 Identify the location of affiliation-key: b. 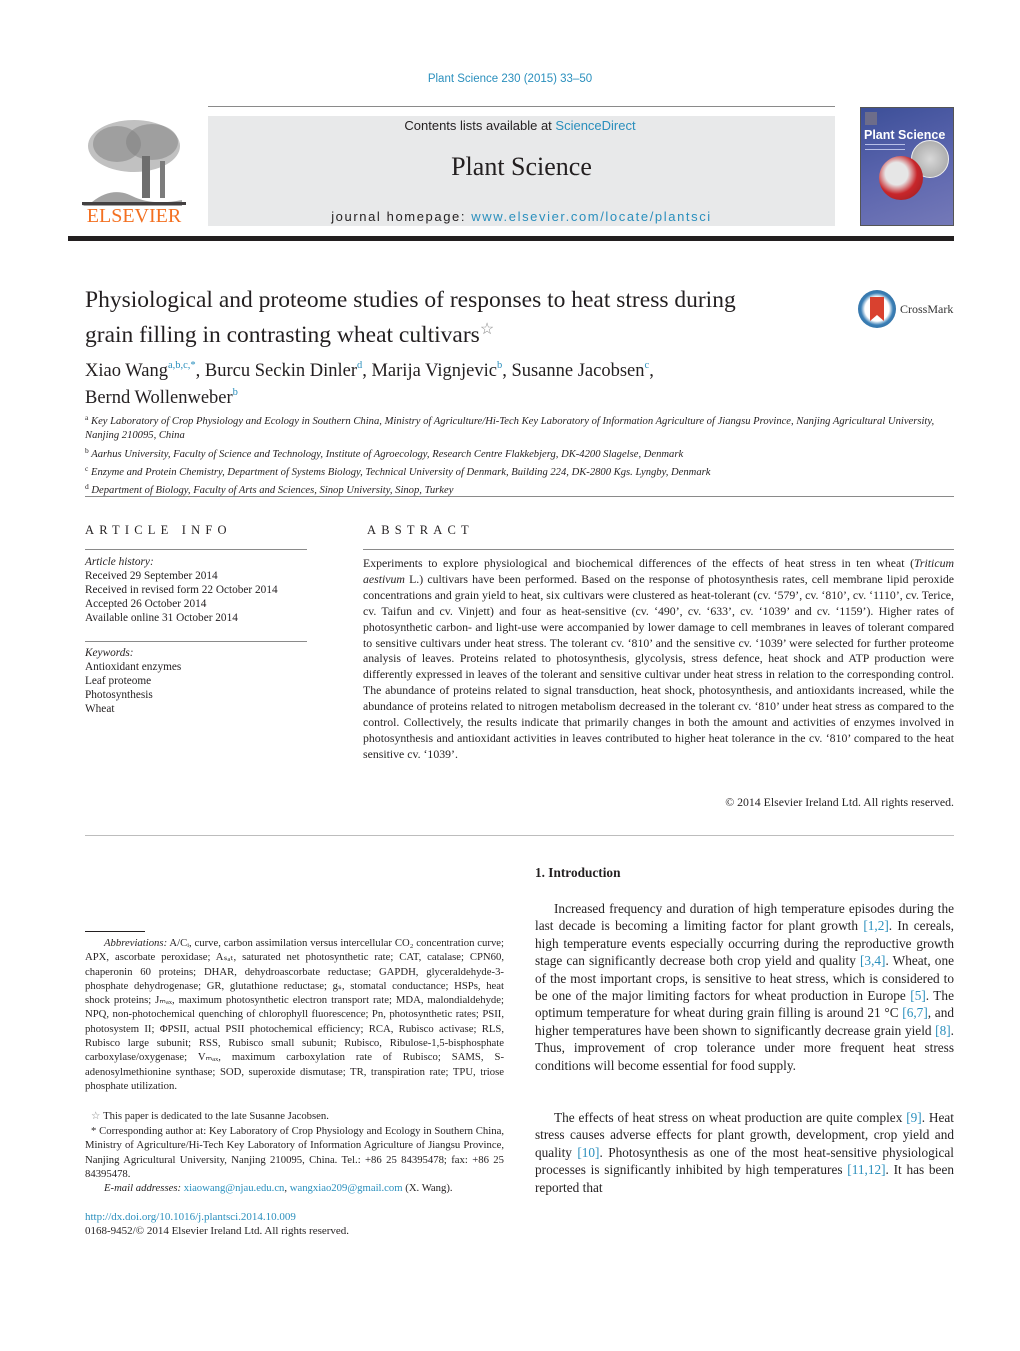
(87, 450).